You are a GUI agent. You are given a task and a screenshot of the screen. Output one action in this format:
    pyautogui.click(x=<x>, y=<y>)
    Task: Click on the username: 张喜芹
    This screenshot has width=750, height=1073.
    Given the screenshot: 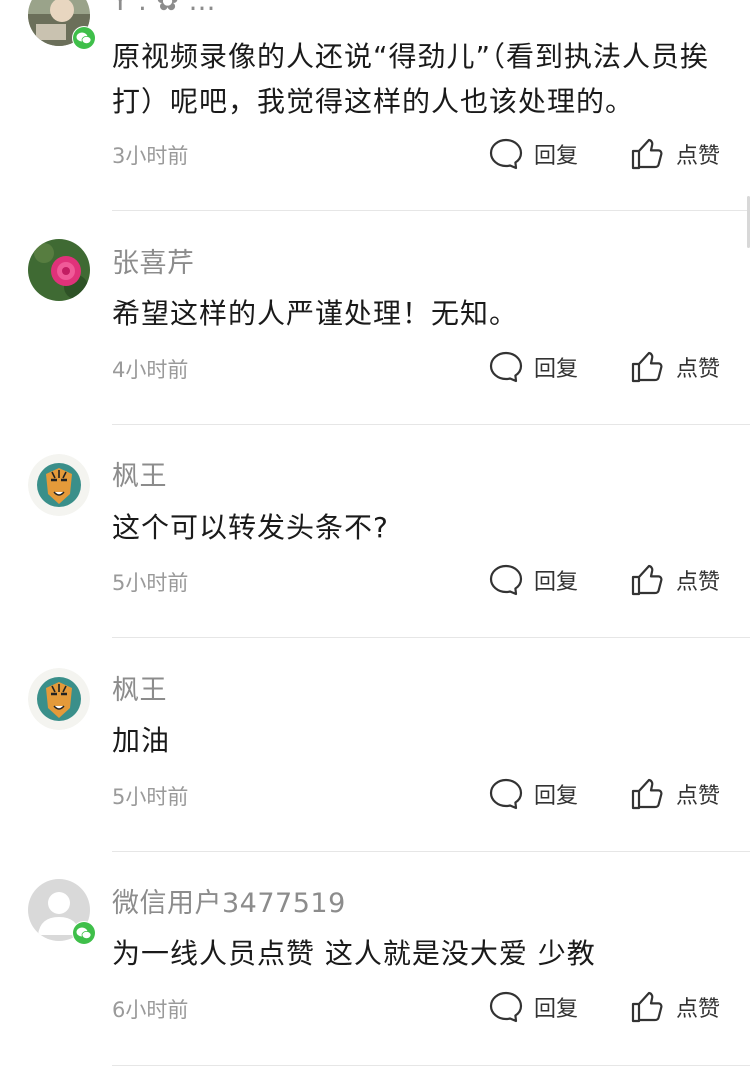 What is the action you would take?
    pyautogui.click(x=153, y=260)
    